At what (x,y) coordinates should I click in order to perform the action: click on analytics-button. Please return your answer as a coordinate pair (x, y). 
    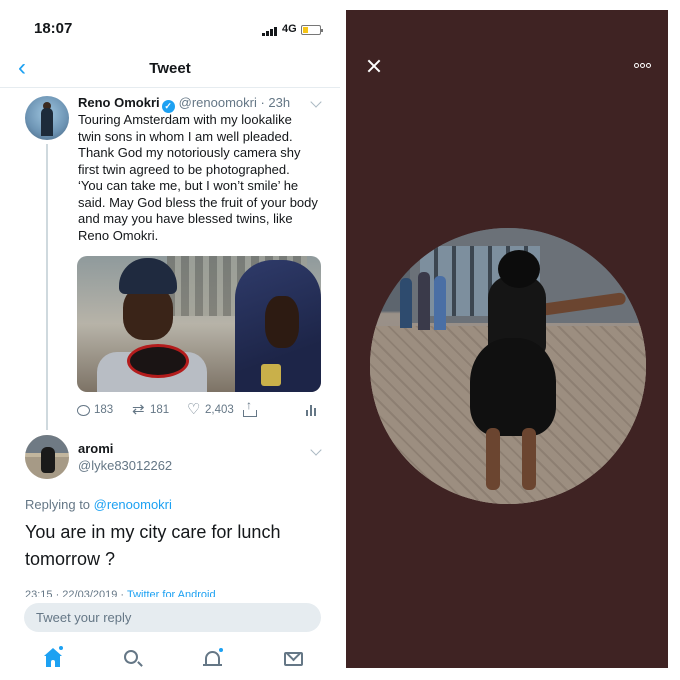
    Looking at the image, I should click on (311, 410).